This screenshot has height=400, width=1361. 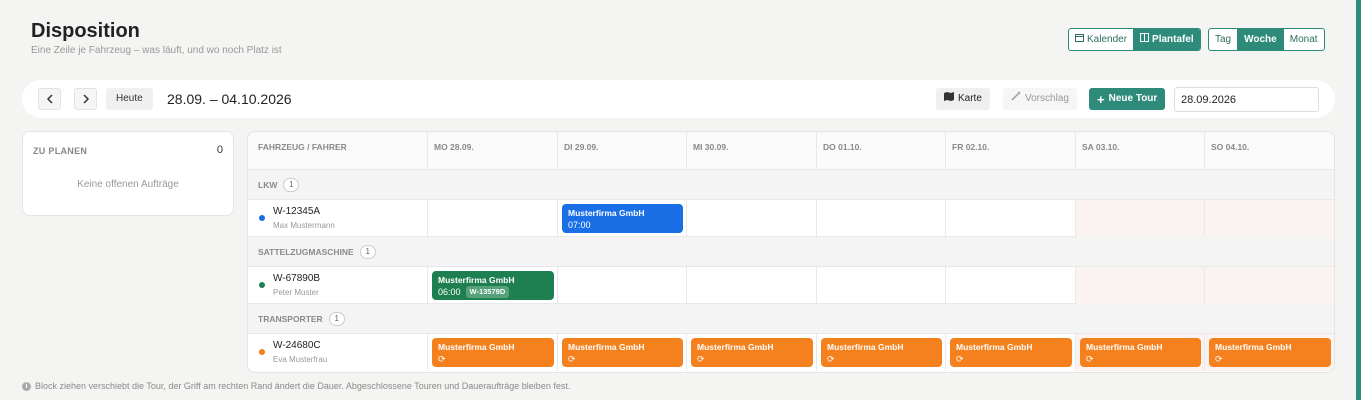 What do you see at coordinates (579, 225) in the screenshot?
I see `tour-time: 07:00` at bounding box center [579, 225].